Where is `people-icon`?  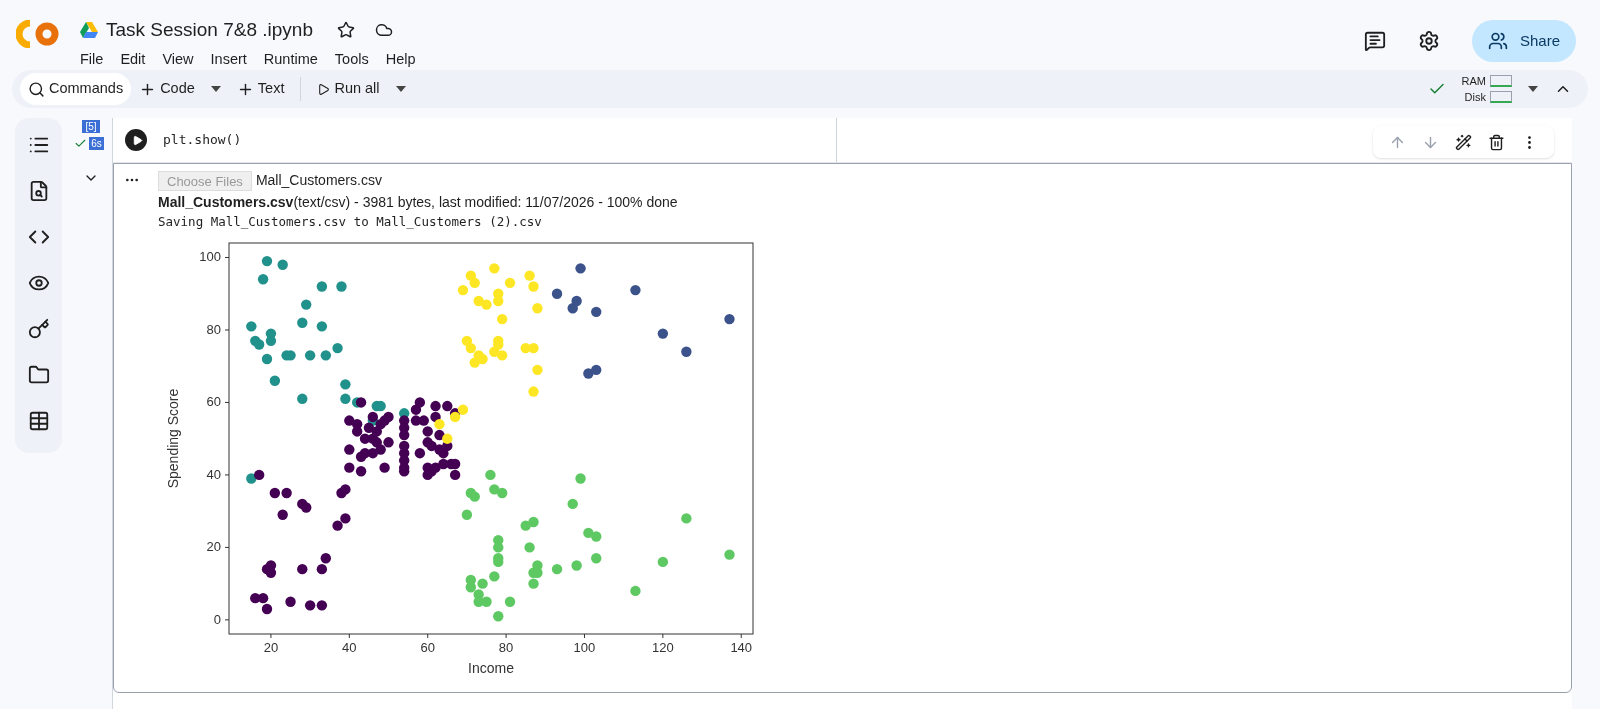 people-icon is located at coordinates (1497, 41).